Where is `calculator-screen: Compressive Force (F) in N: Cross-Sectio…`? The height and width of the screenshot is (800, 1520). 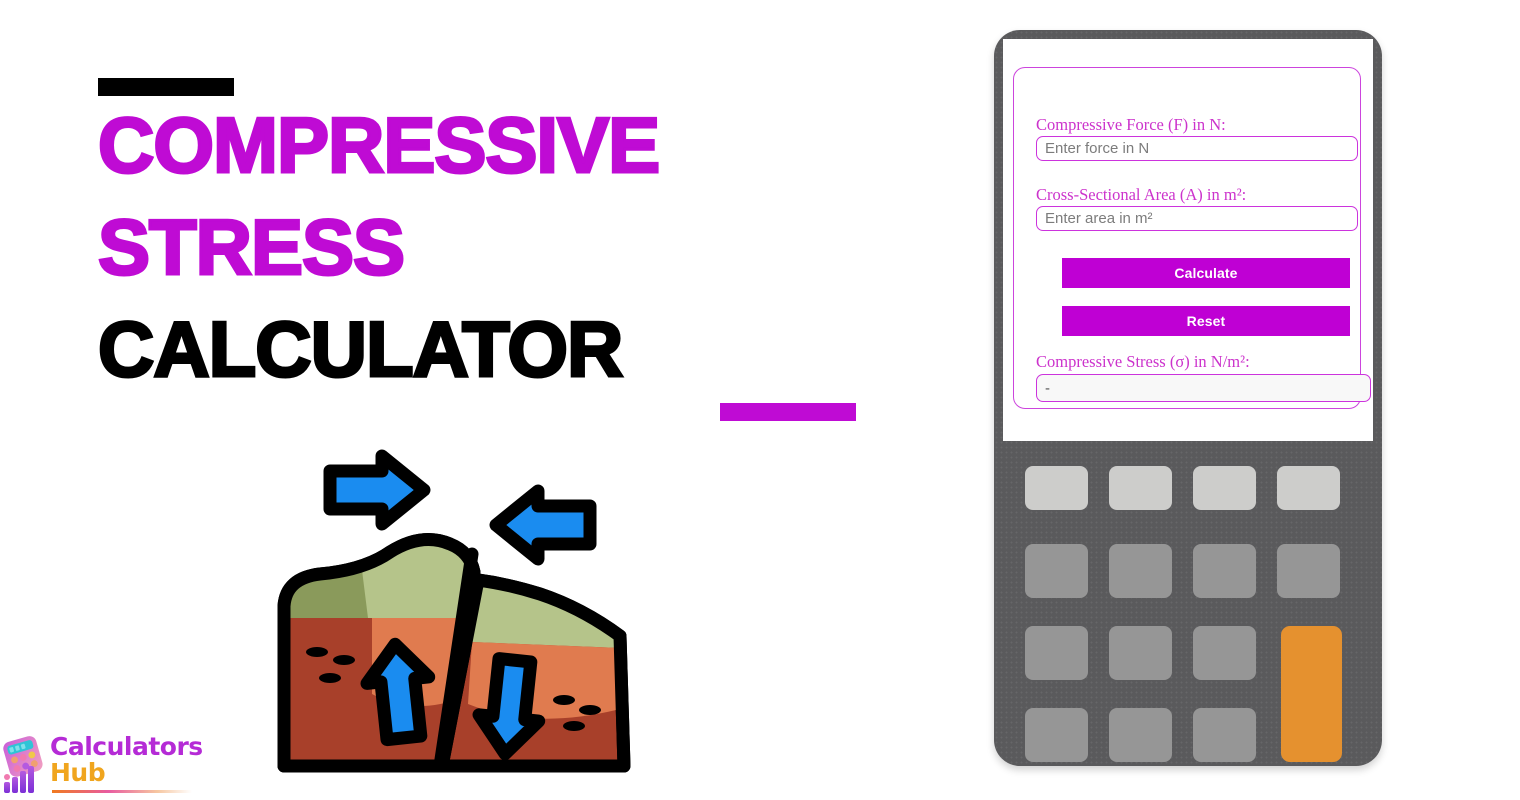
calculator-screen: Compressive Force (F) in N: Cross-Sectio… is located at coordinates (1188, 240).